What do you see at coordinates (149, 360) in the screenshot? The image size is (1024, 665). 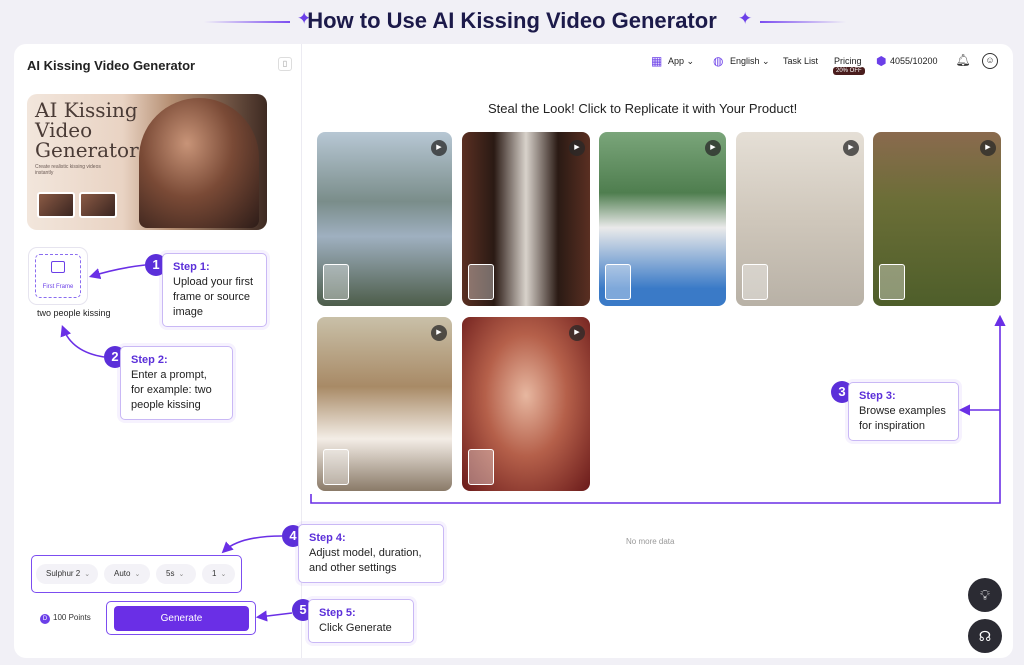 I see `step-2-title: Step 2:` at bounding box center [149, 360].